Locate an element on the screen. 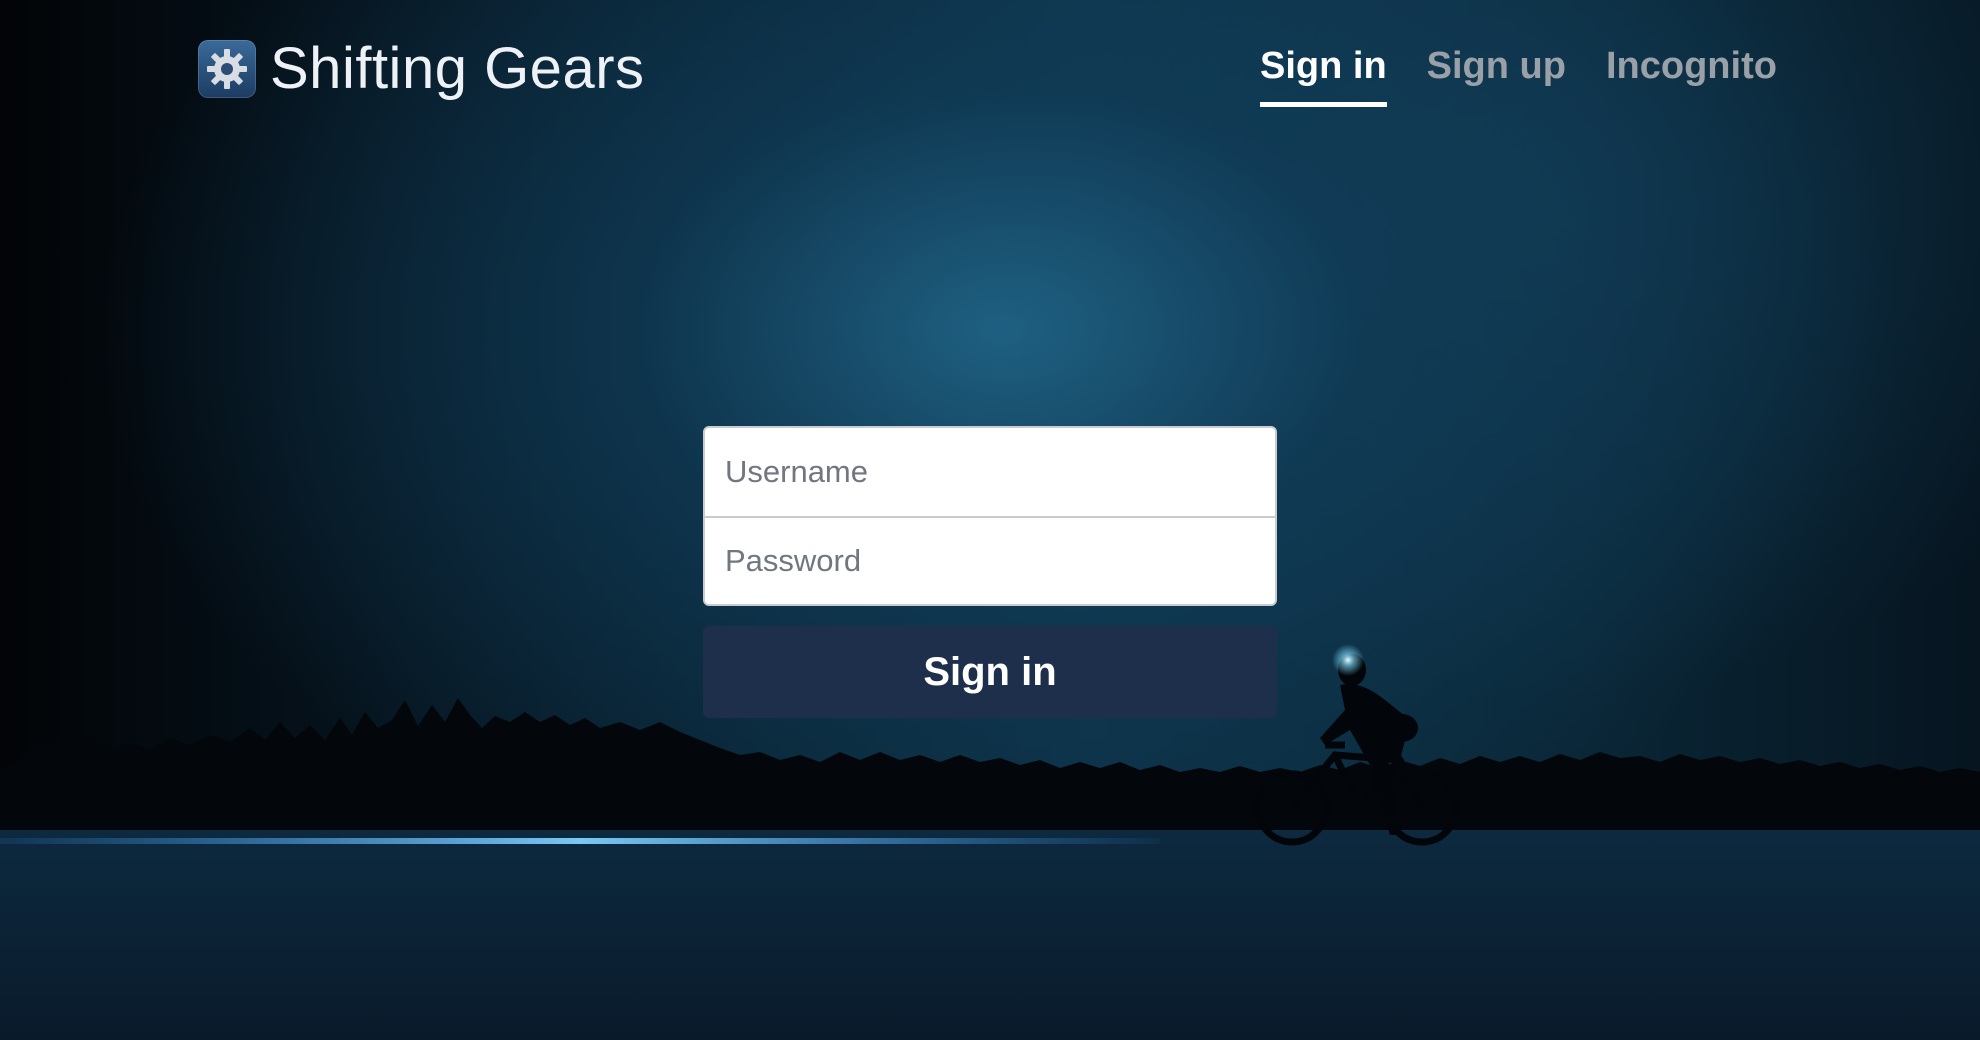  auth-nav: Sign in Sign up Incognito is located at coordinates (1518, 75).